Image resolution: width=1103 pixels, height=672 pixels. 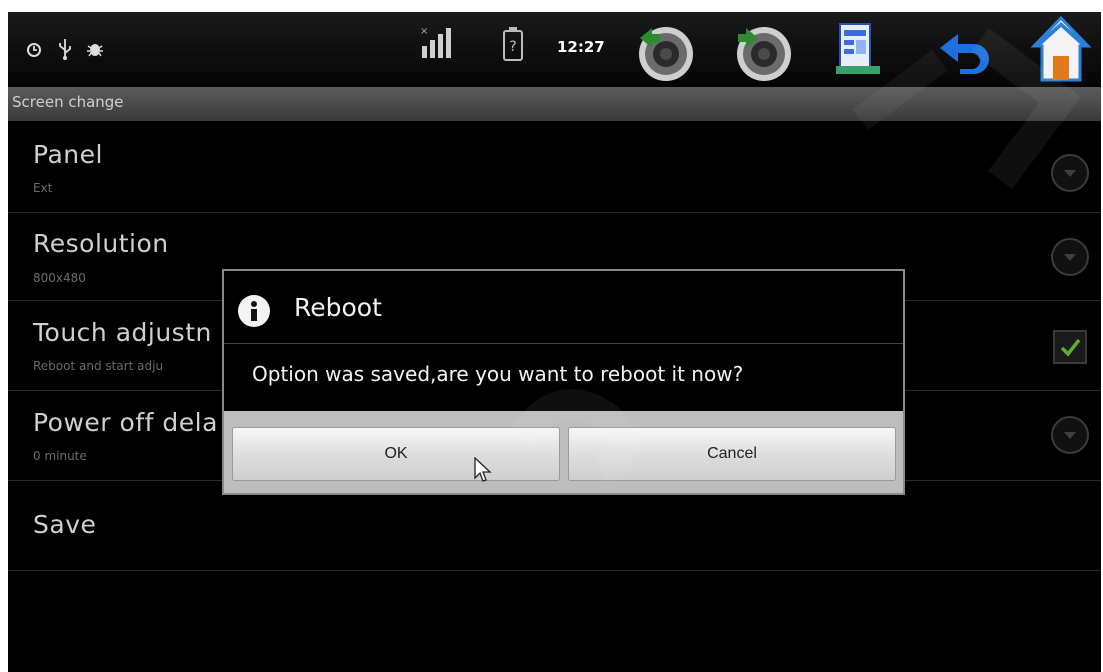 What do you see at coordinates (34, 50) in the screenshot?
I see `alarm-icon` at bounding box center [34, 50].